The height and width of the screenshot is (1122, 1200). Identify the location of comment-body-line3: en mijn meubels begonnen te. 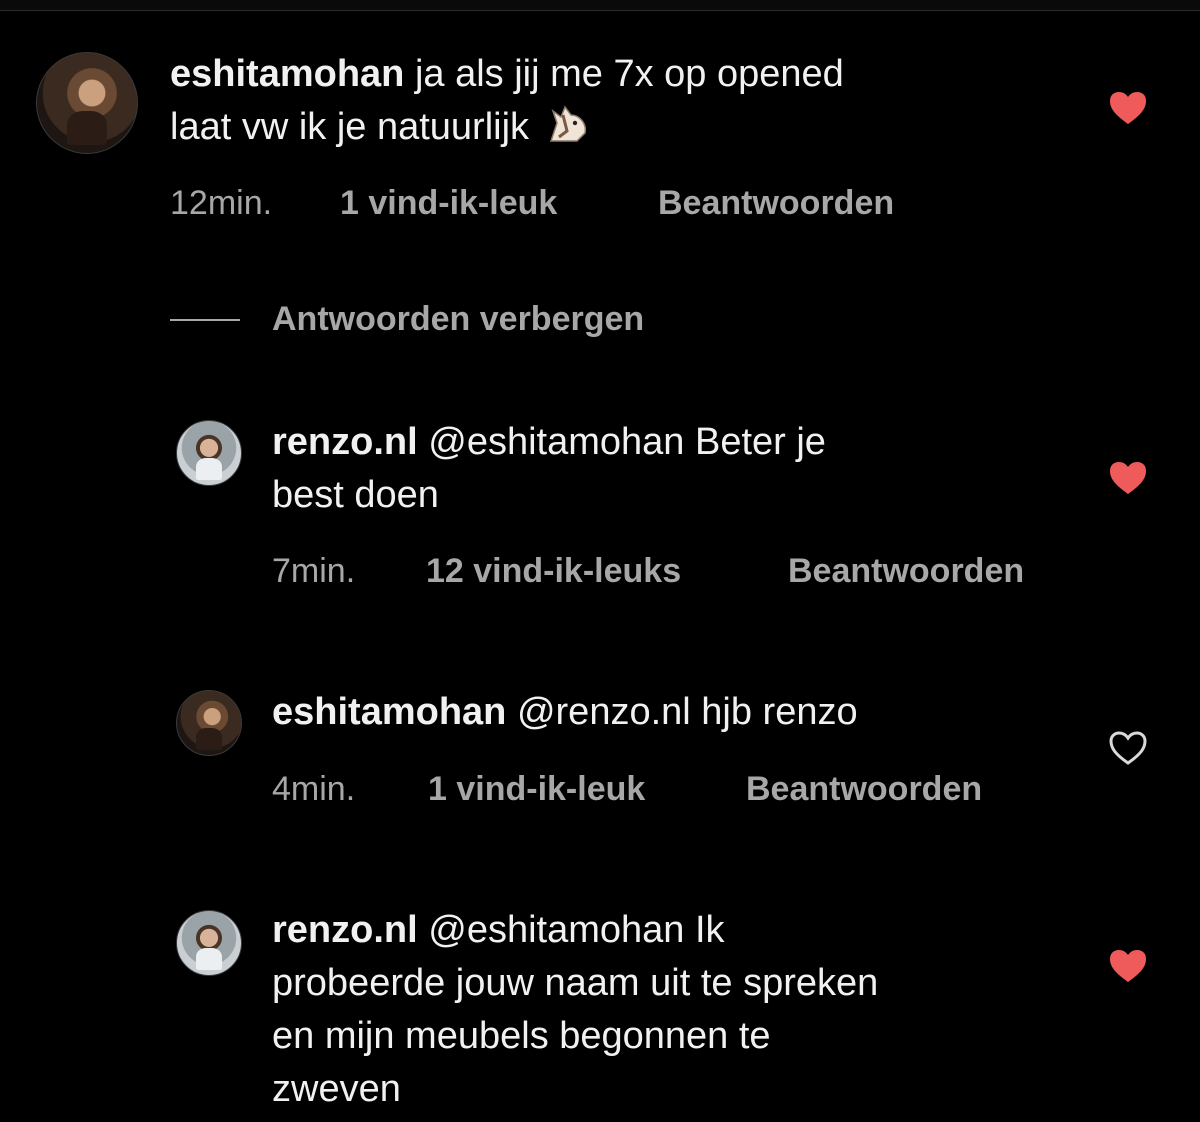
(521, 1036).